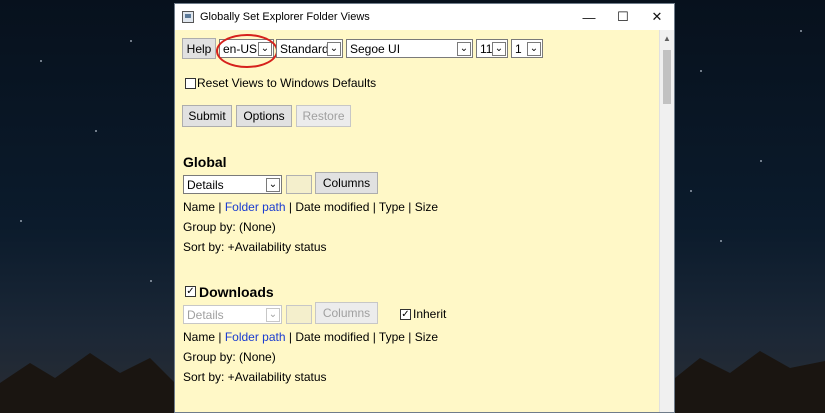 The height and width of the screenshot is (413, 825). I want to click on options-button: Options, so click(264, 116).